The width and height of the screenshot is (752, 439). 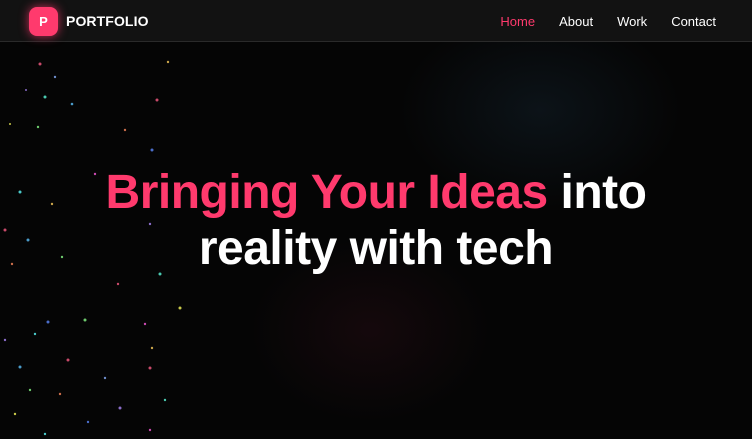 What do you see at coordinates (517, 21) in the screenshot?
I see `nav-link-home: Home` at bounding box center [517, 21].